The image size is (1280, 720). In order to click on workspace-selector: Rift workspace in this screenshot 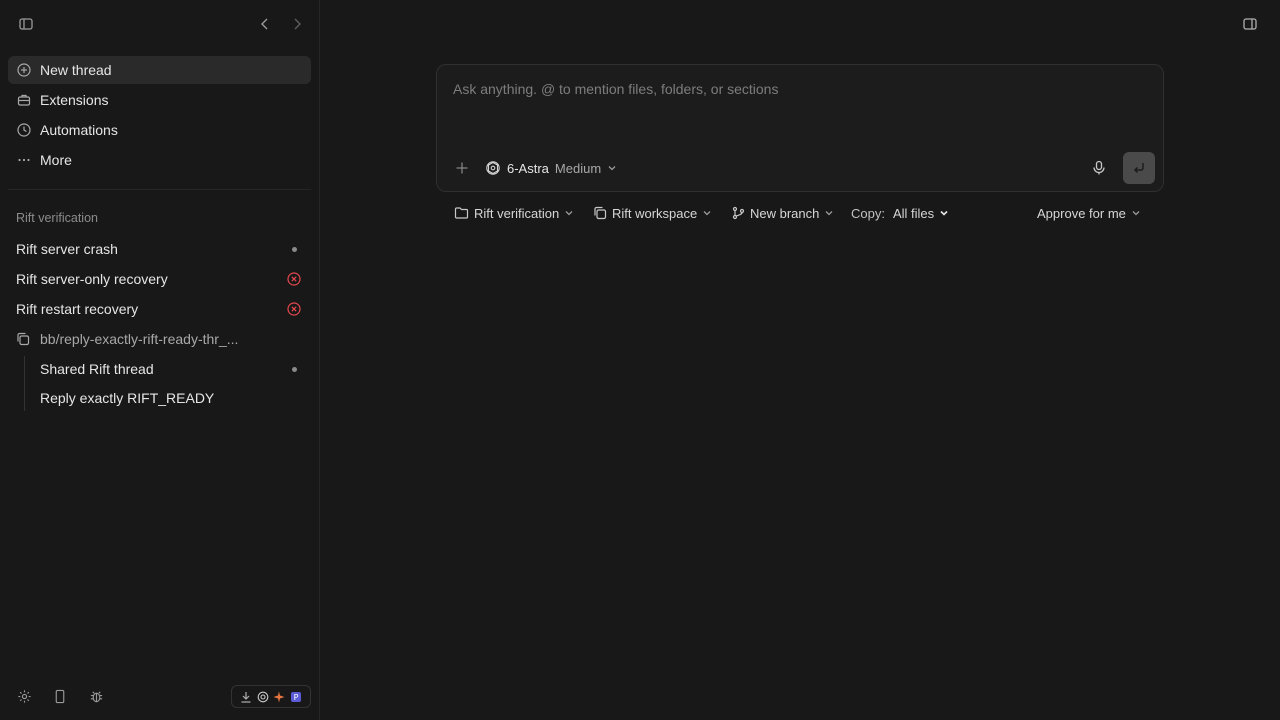, I will do `click(652, 213)`.